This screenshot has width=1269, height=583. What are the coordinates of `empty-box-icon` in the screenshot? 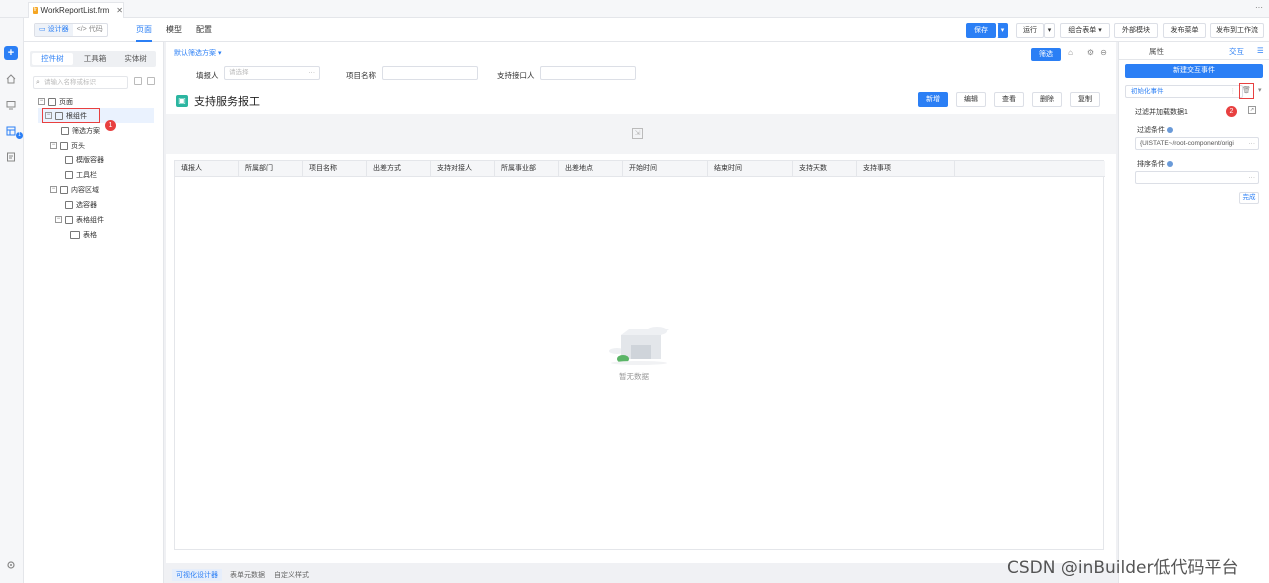 It's located at (639, 346).